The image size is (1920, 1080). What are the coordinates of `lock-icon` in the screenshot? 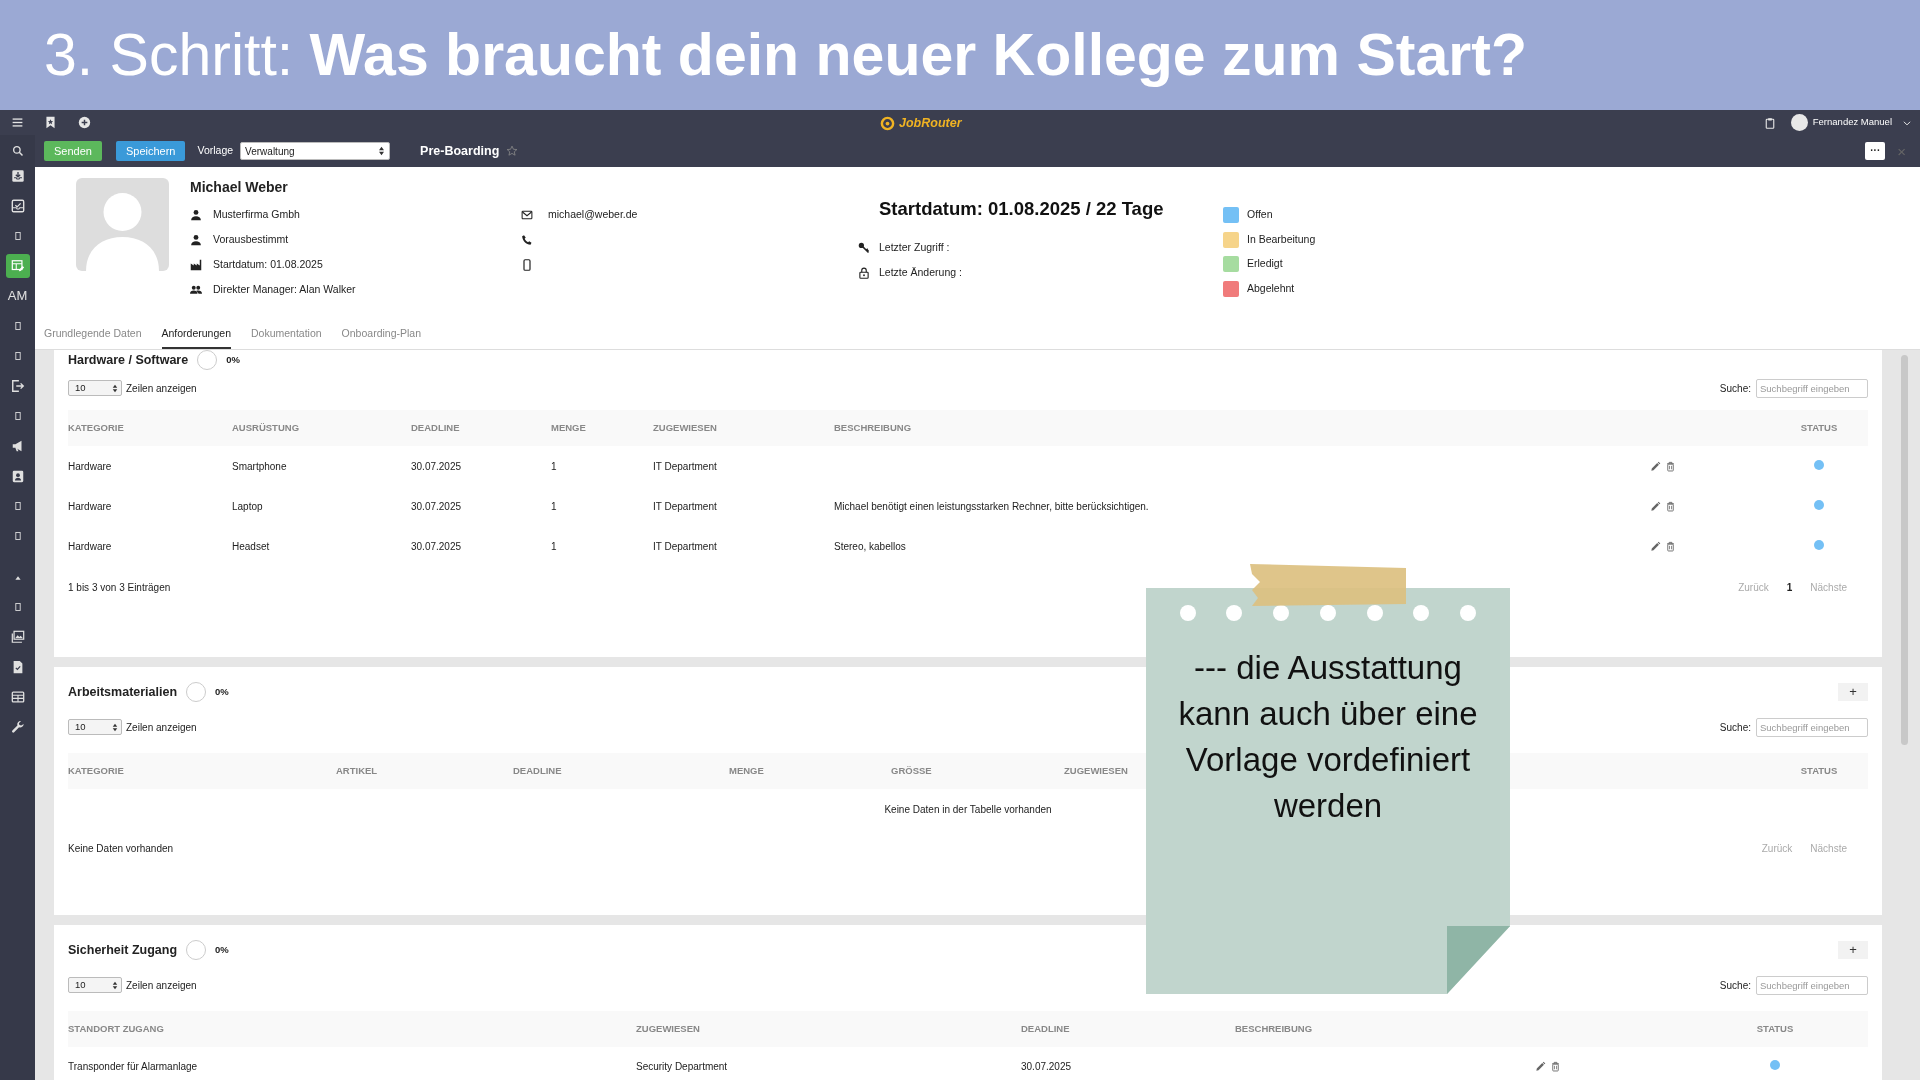 It's located at (864, 272).